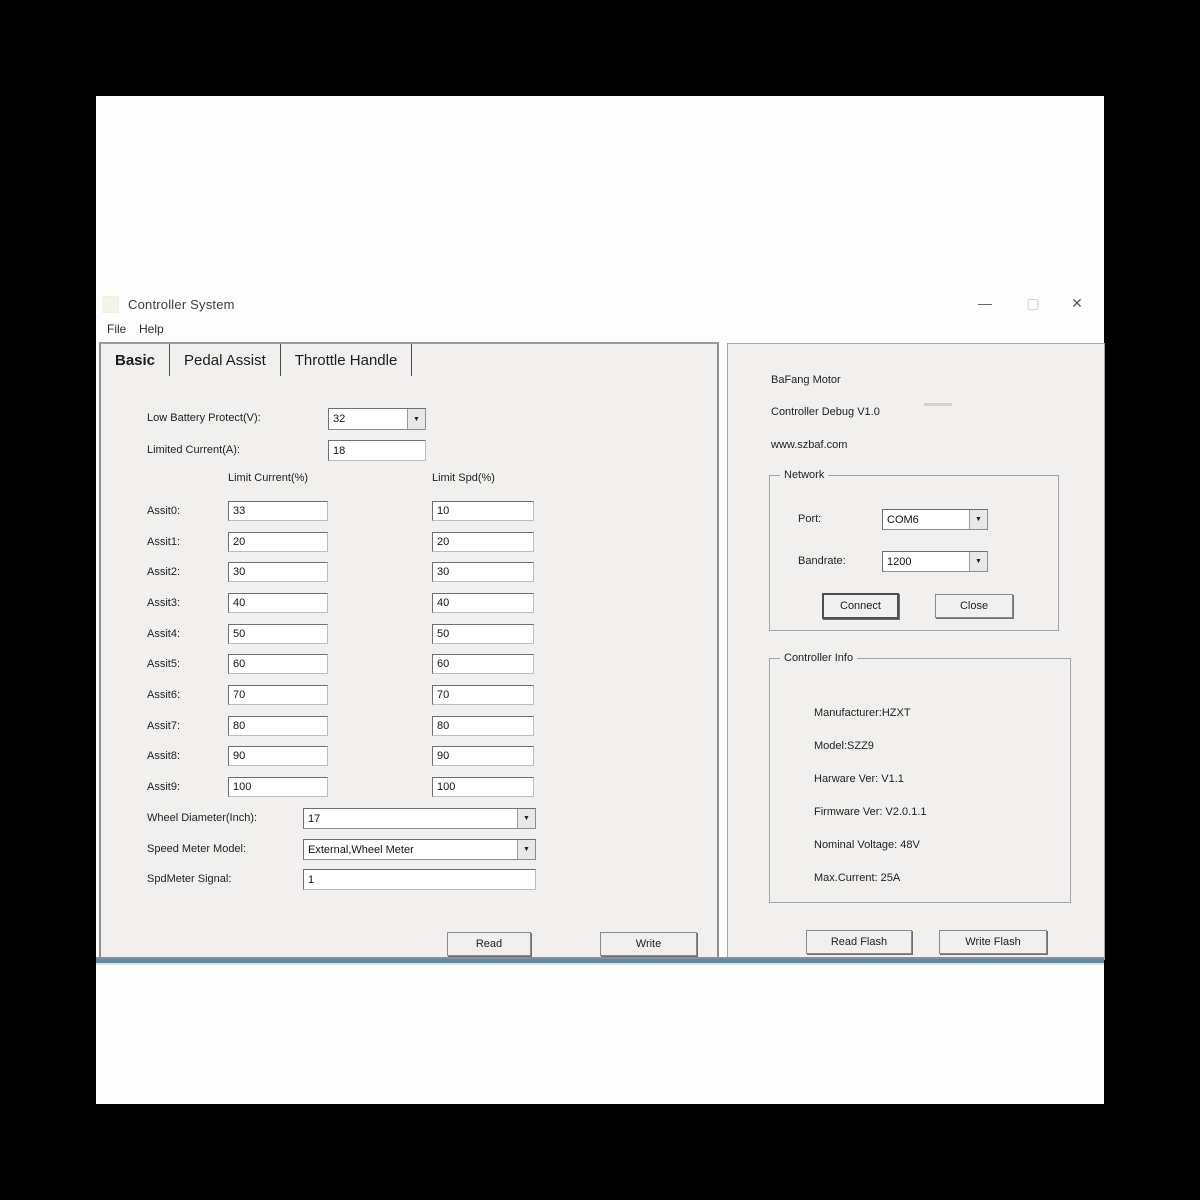 This screenshot has height=1200, width=1200. I want to click on tab-bar: Basic Pedal Assist Throttle Handle, so click(409, 361).